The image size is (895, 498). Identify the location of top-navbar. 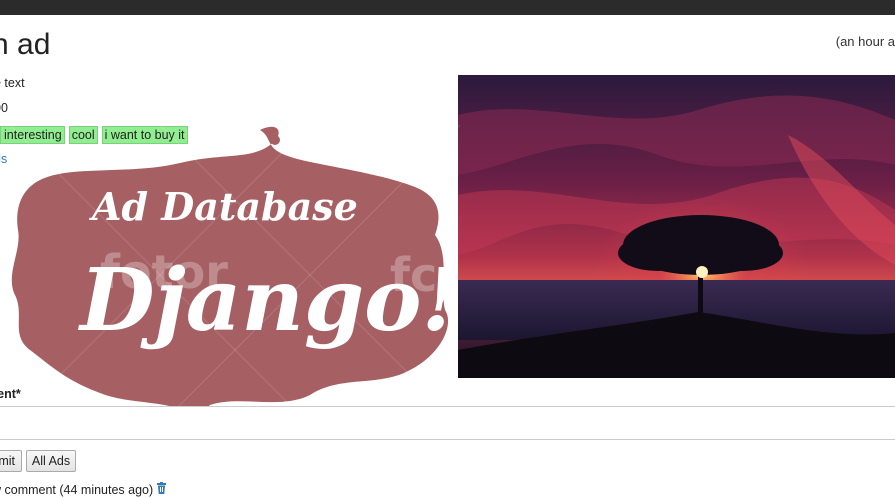
(447, 7).